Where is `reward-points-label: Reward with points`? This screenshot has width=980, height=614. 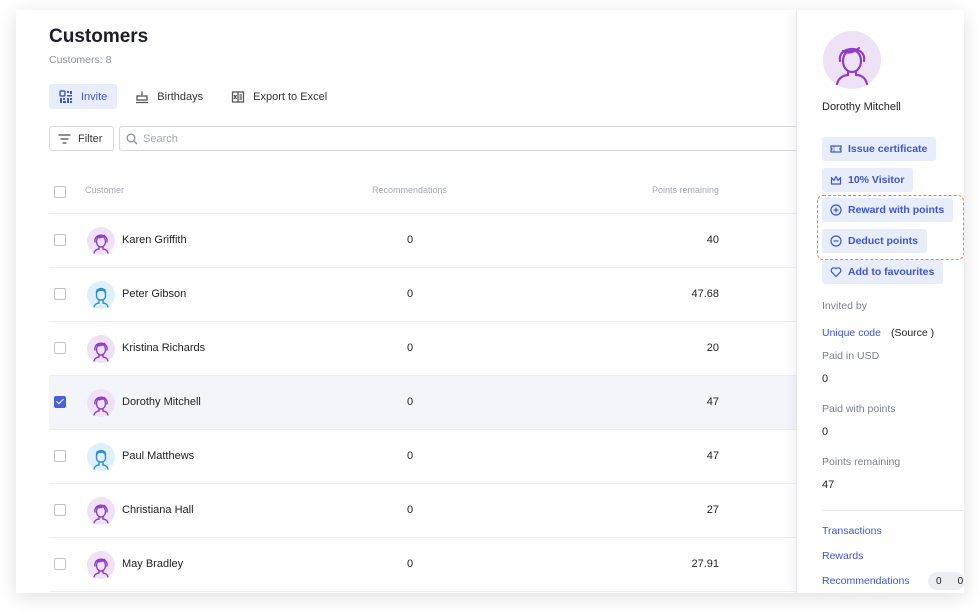 reward-points-label: Reward with points is located at coordinates (896, 210).